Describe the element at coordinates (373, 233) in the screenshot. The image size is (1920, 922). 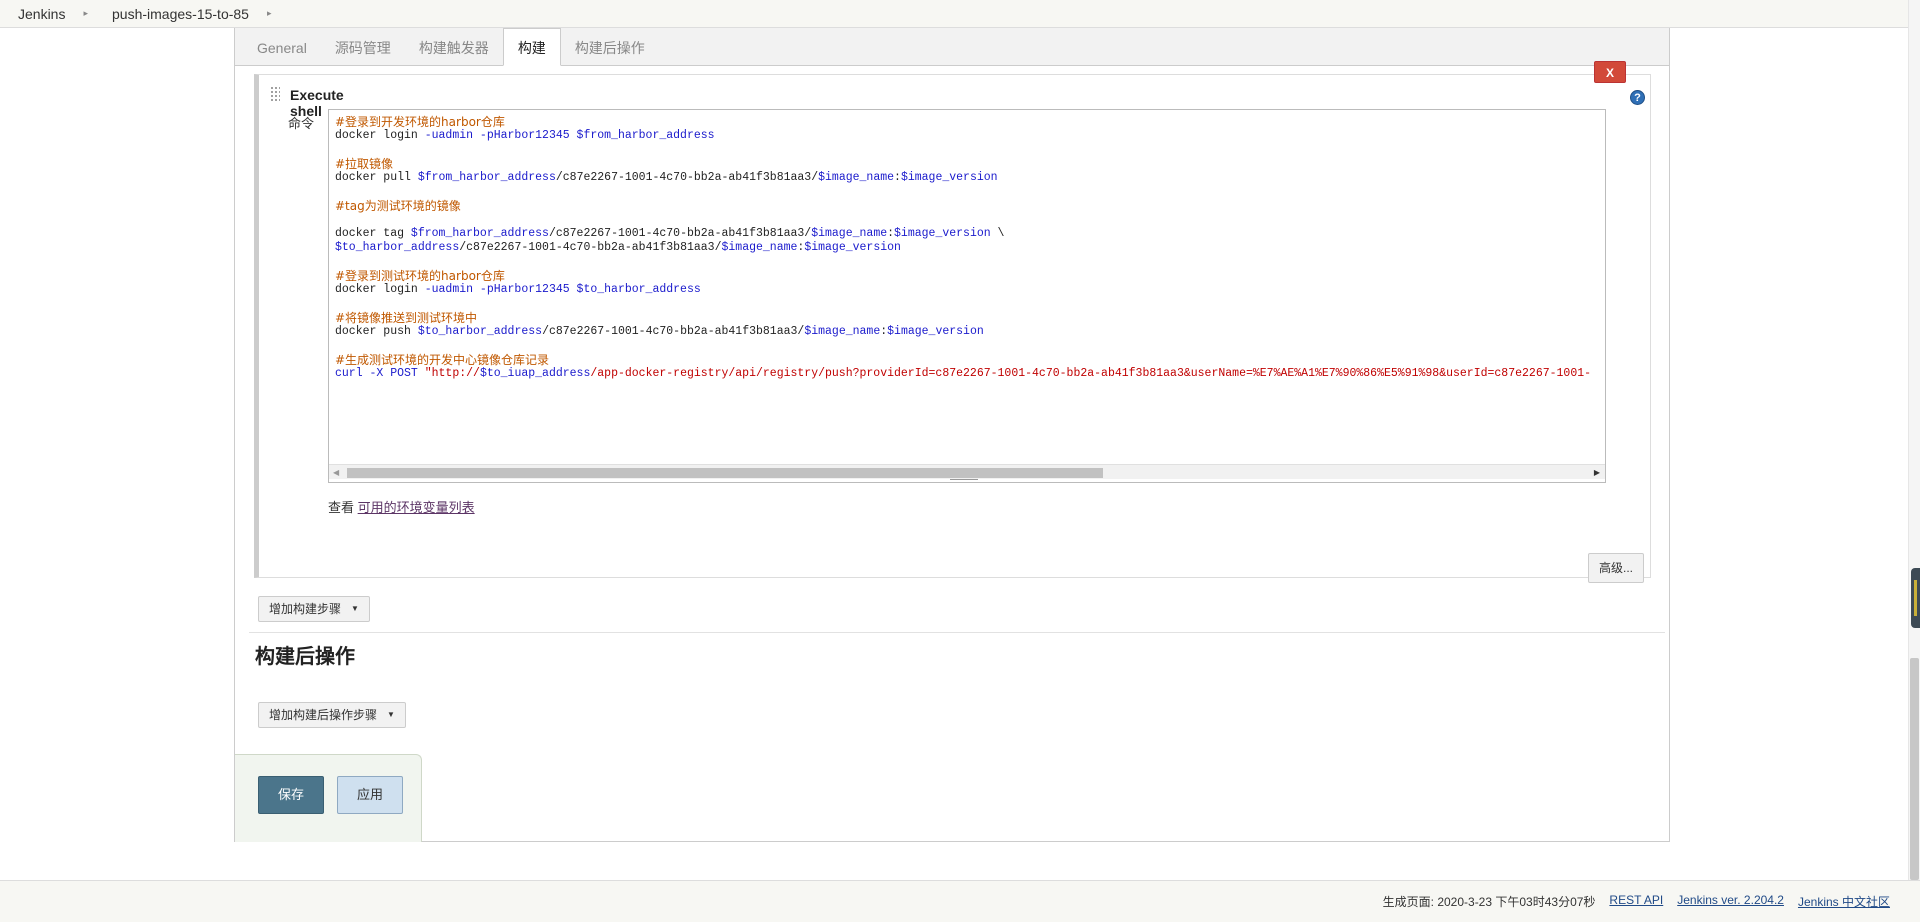
I see `code-token: docker tag` at that location.